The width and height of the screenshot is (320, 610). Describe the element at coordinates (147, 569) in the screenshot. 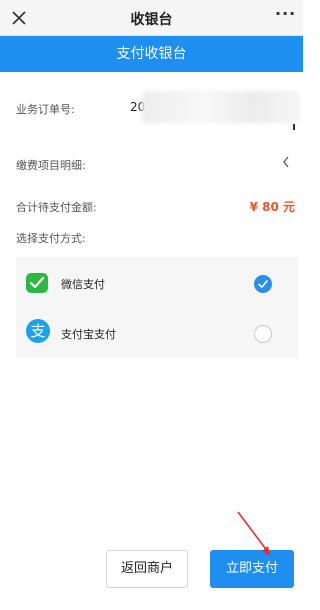

I see `return-to-merchant-button: 返回商户` at that location.